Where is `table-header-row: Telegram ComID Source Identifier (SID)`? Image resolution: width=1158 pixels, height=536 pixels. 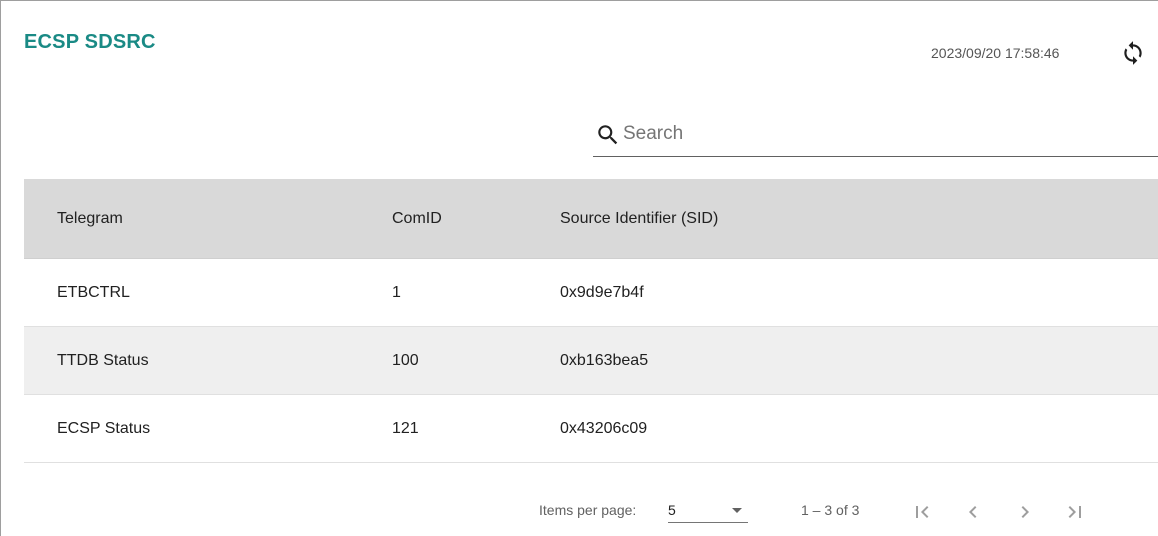 table-header-row: Telegram ComID Source Identifier (SID) is located at coordinates (591, 219).